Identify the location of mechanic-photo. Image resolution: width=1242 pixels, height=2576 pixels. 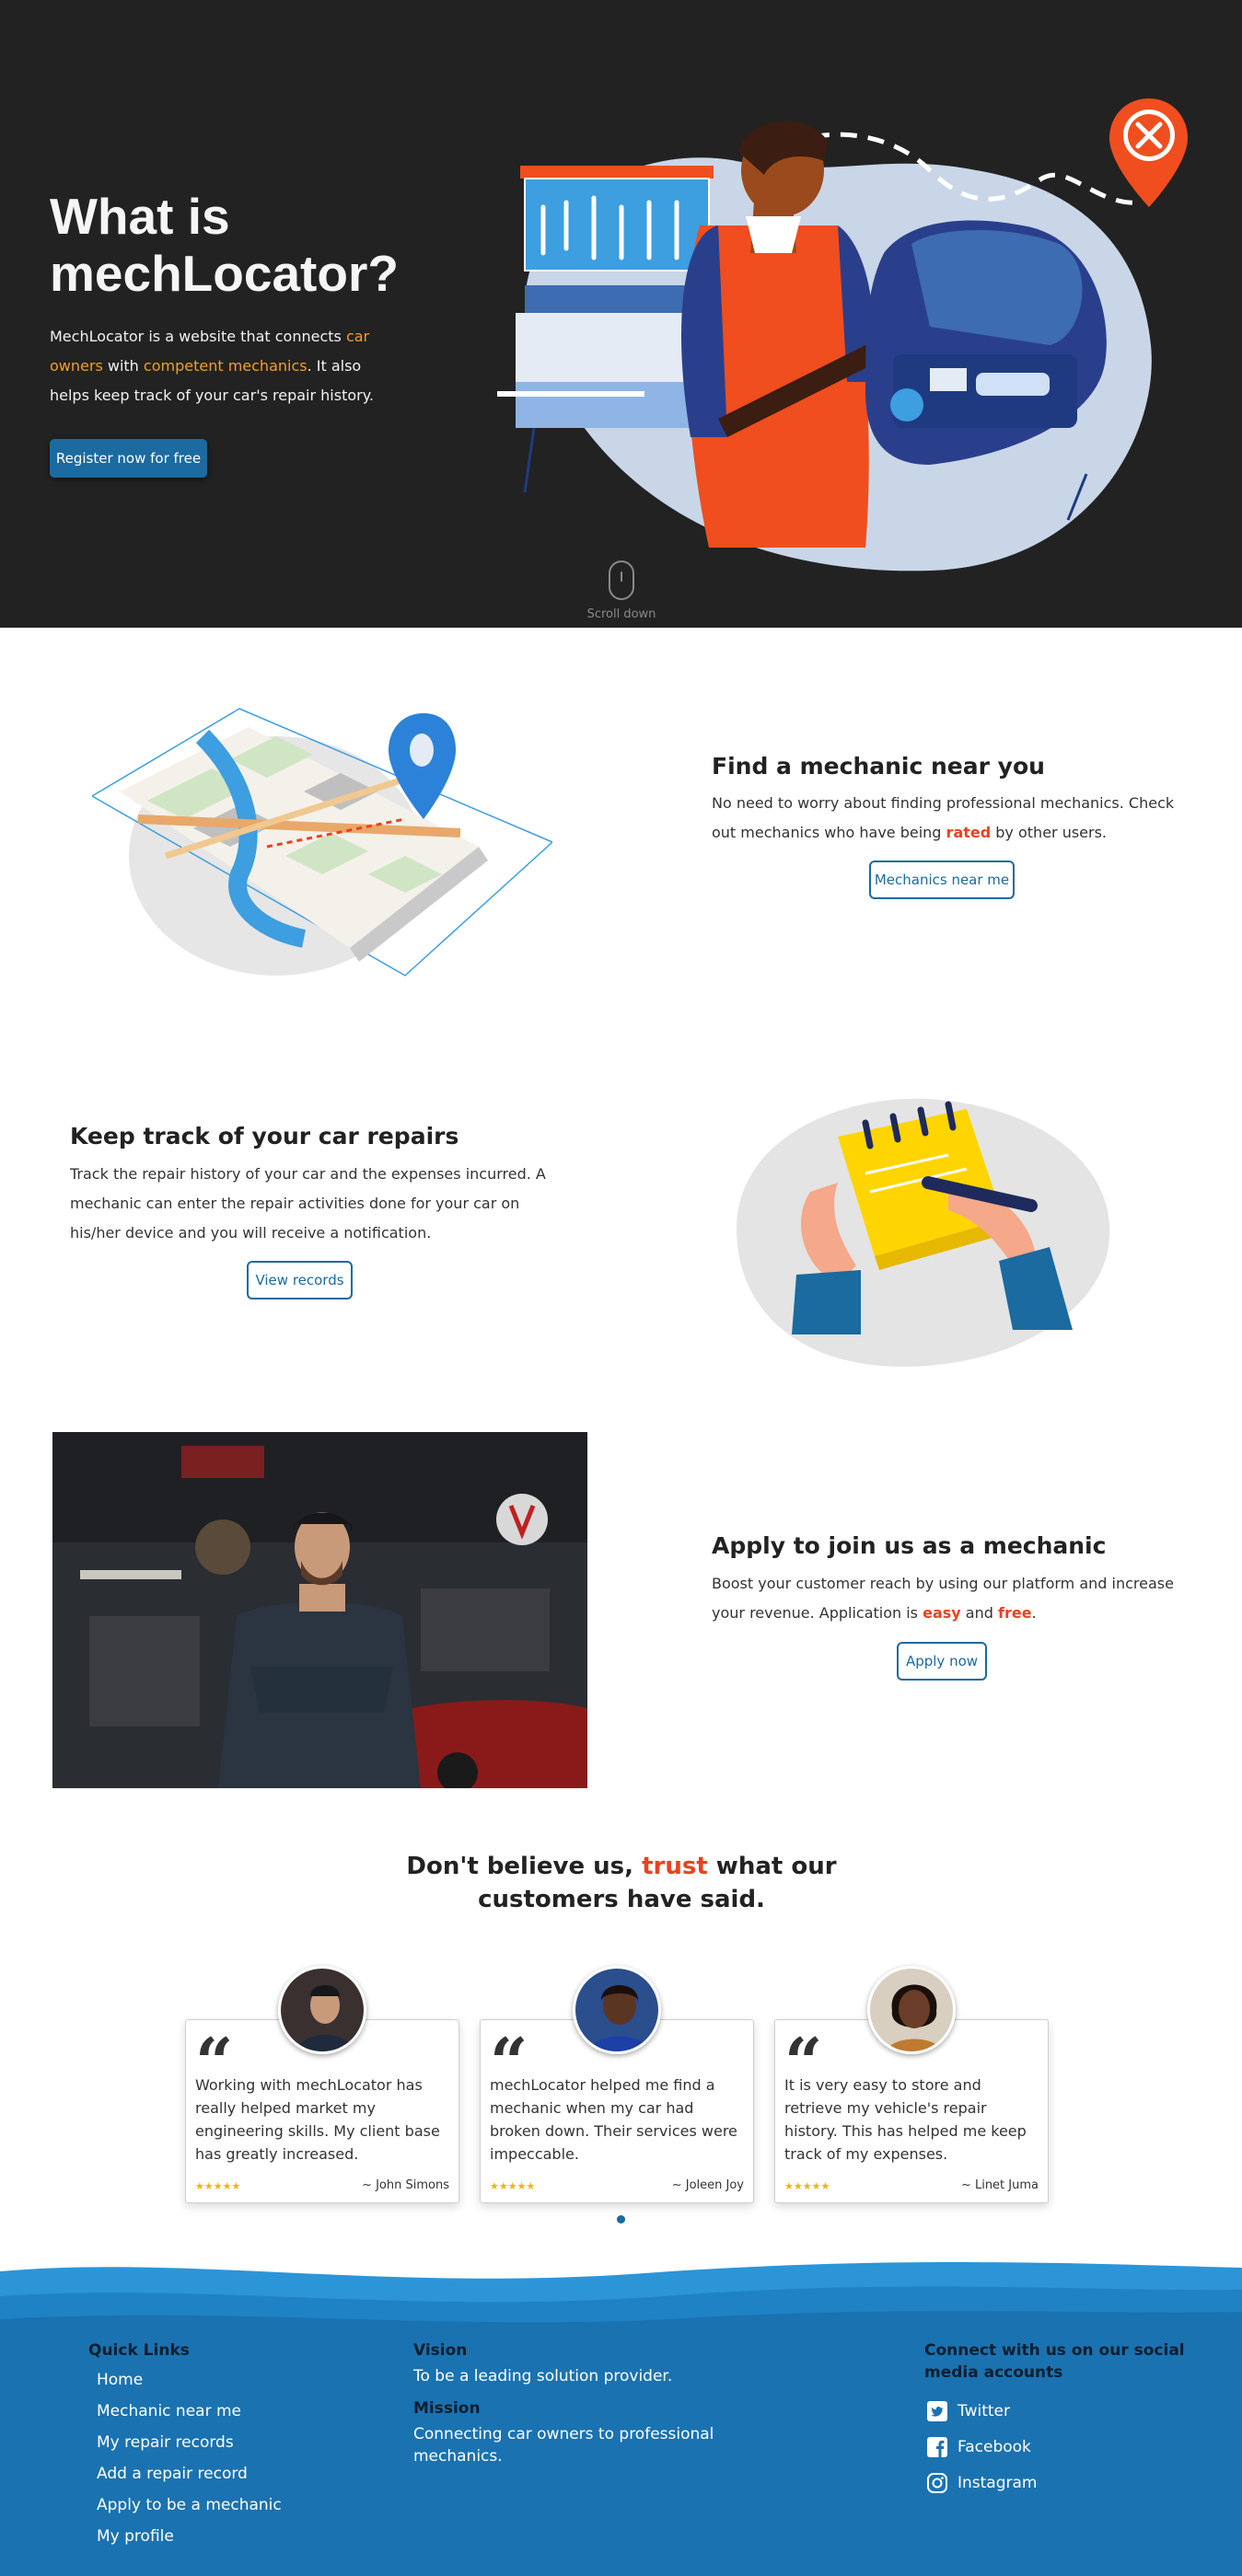
(319, 1610).